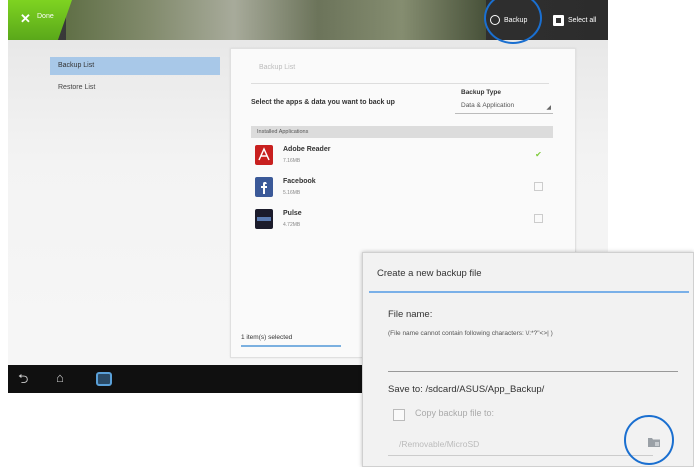 This screenshot has width=694, height=467. Describe the element at coordinates (277, 67) in the screenshot. I see `panel-title: Backup List` at that location.